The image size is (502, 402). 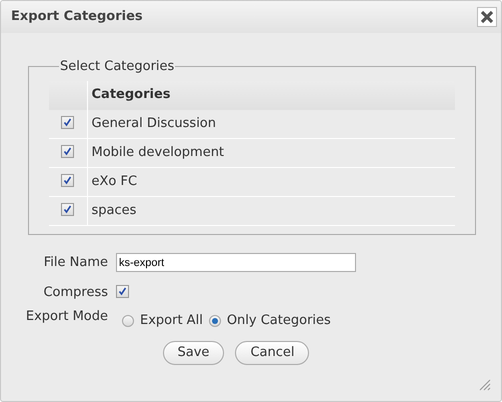 I want to click on field-label: Export Mode, so click(x=66, y=317).